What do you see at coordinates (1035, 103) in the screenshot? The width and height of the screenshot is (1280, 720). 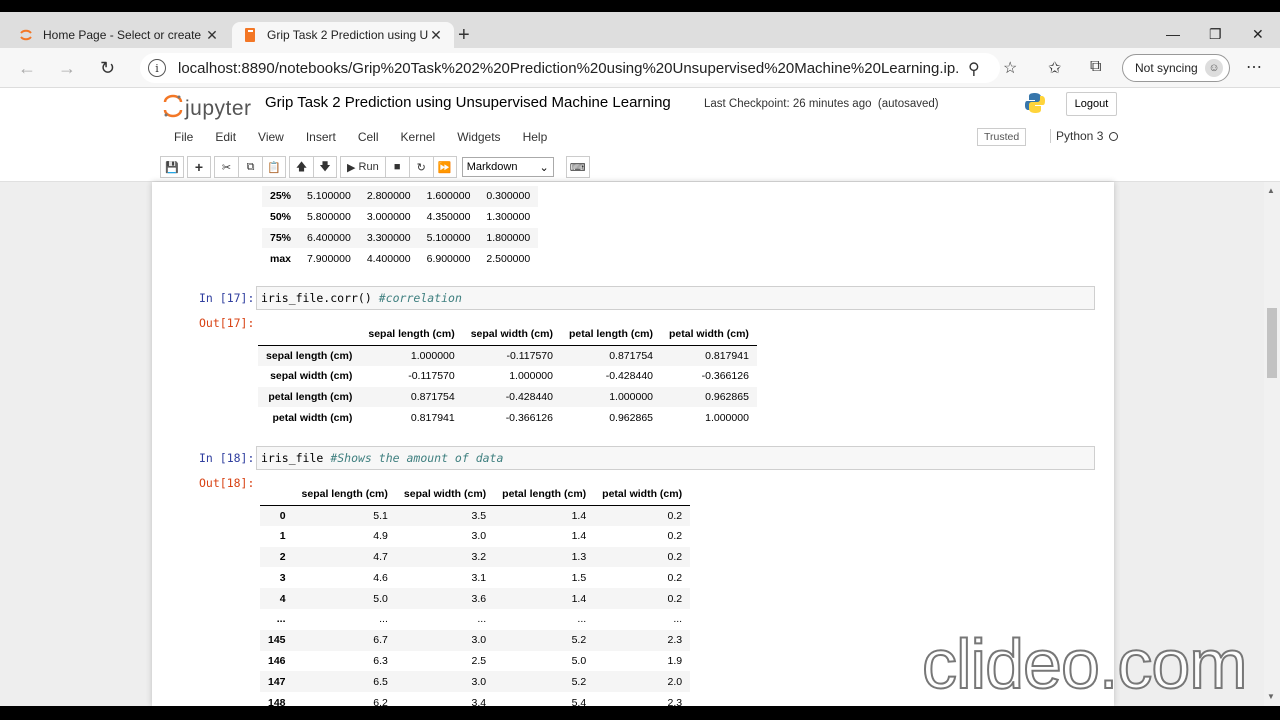 I see `python-logo-icon` at bounding box center [1035, 103].